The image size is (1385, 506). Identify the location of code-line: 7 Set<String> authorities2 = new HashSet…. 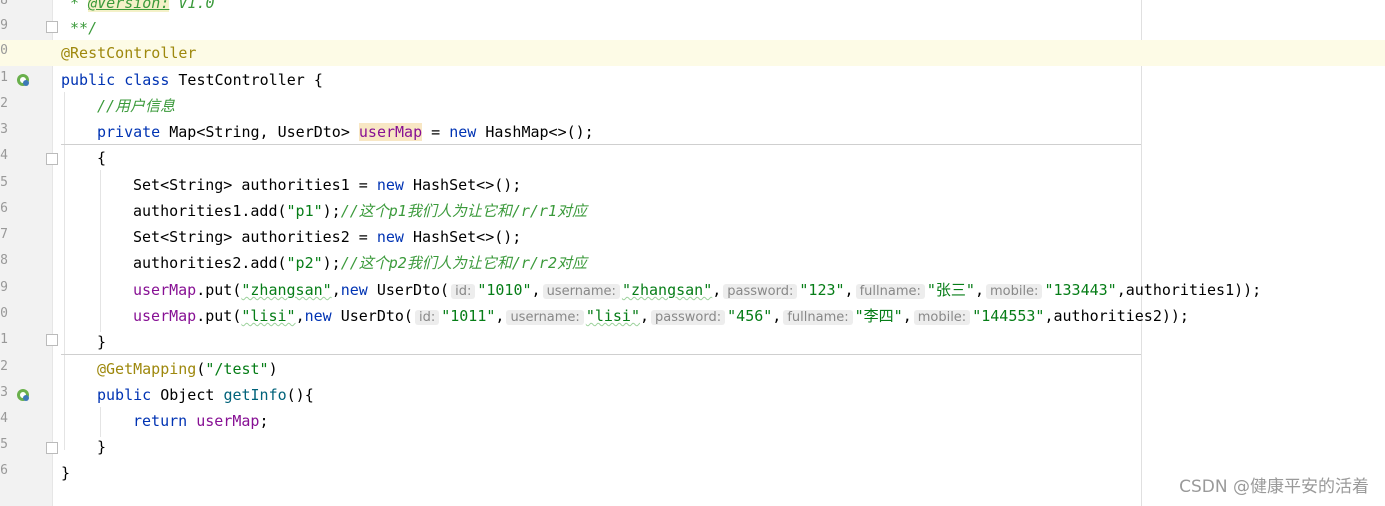
(692, 237).